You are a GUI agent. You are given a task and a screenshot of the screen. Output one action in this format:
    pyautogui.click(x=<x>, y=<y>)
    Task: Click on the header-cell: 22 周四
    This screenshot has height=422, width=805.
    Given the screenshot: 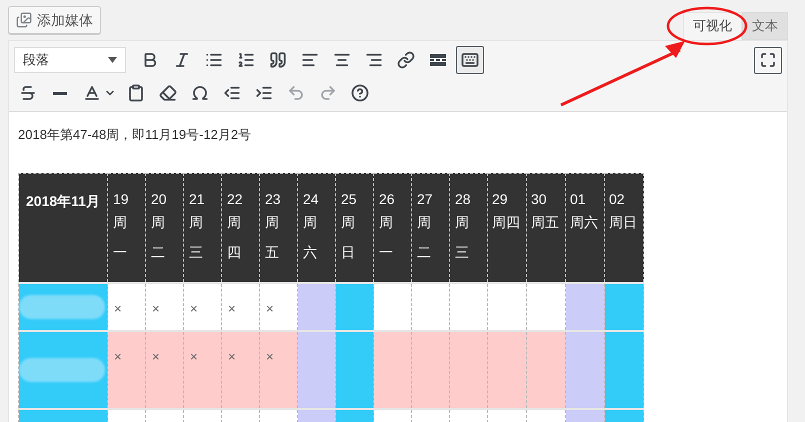 What is the action you would take?
    pyautogui.click(x=241, y=228)
    